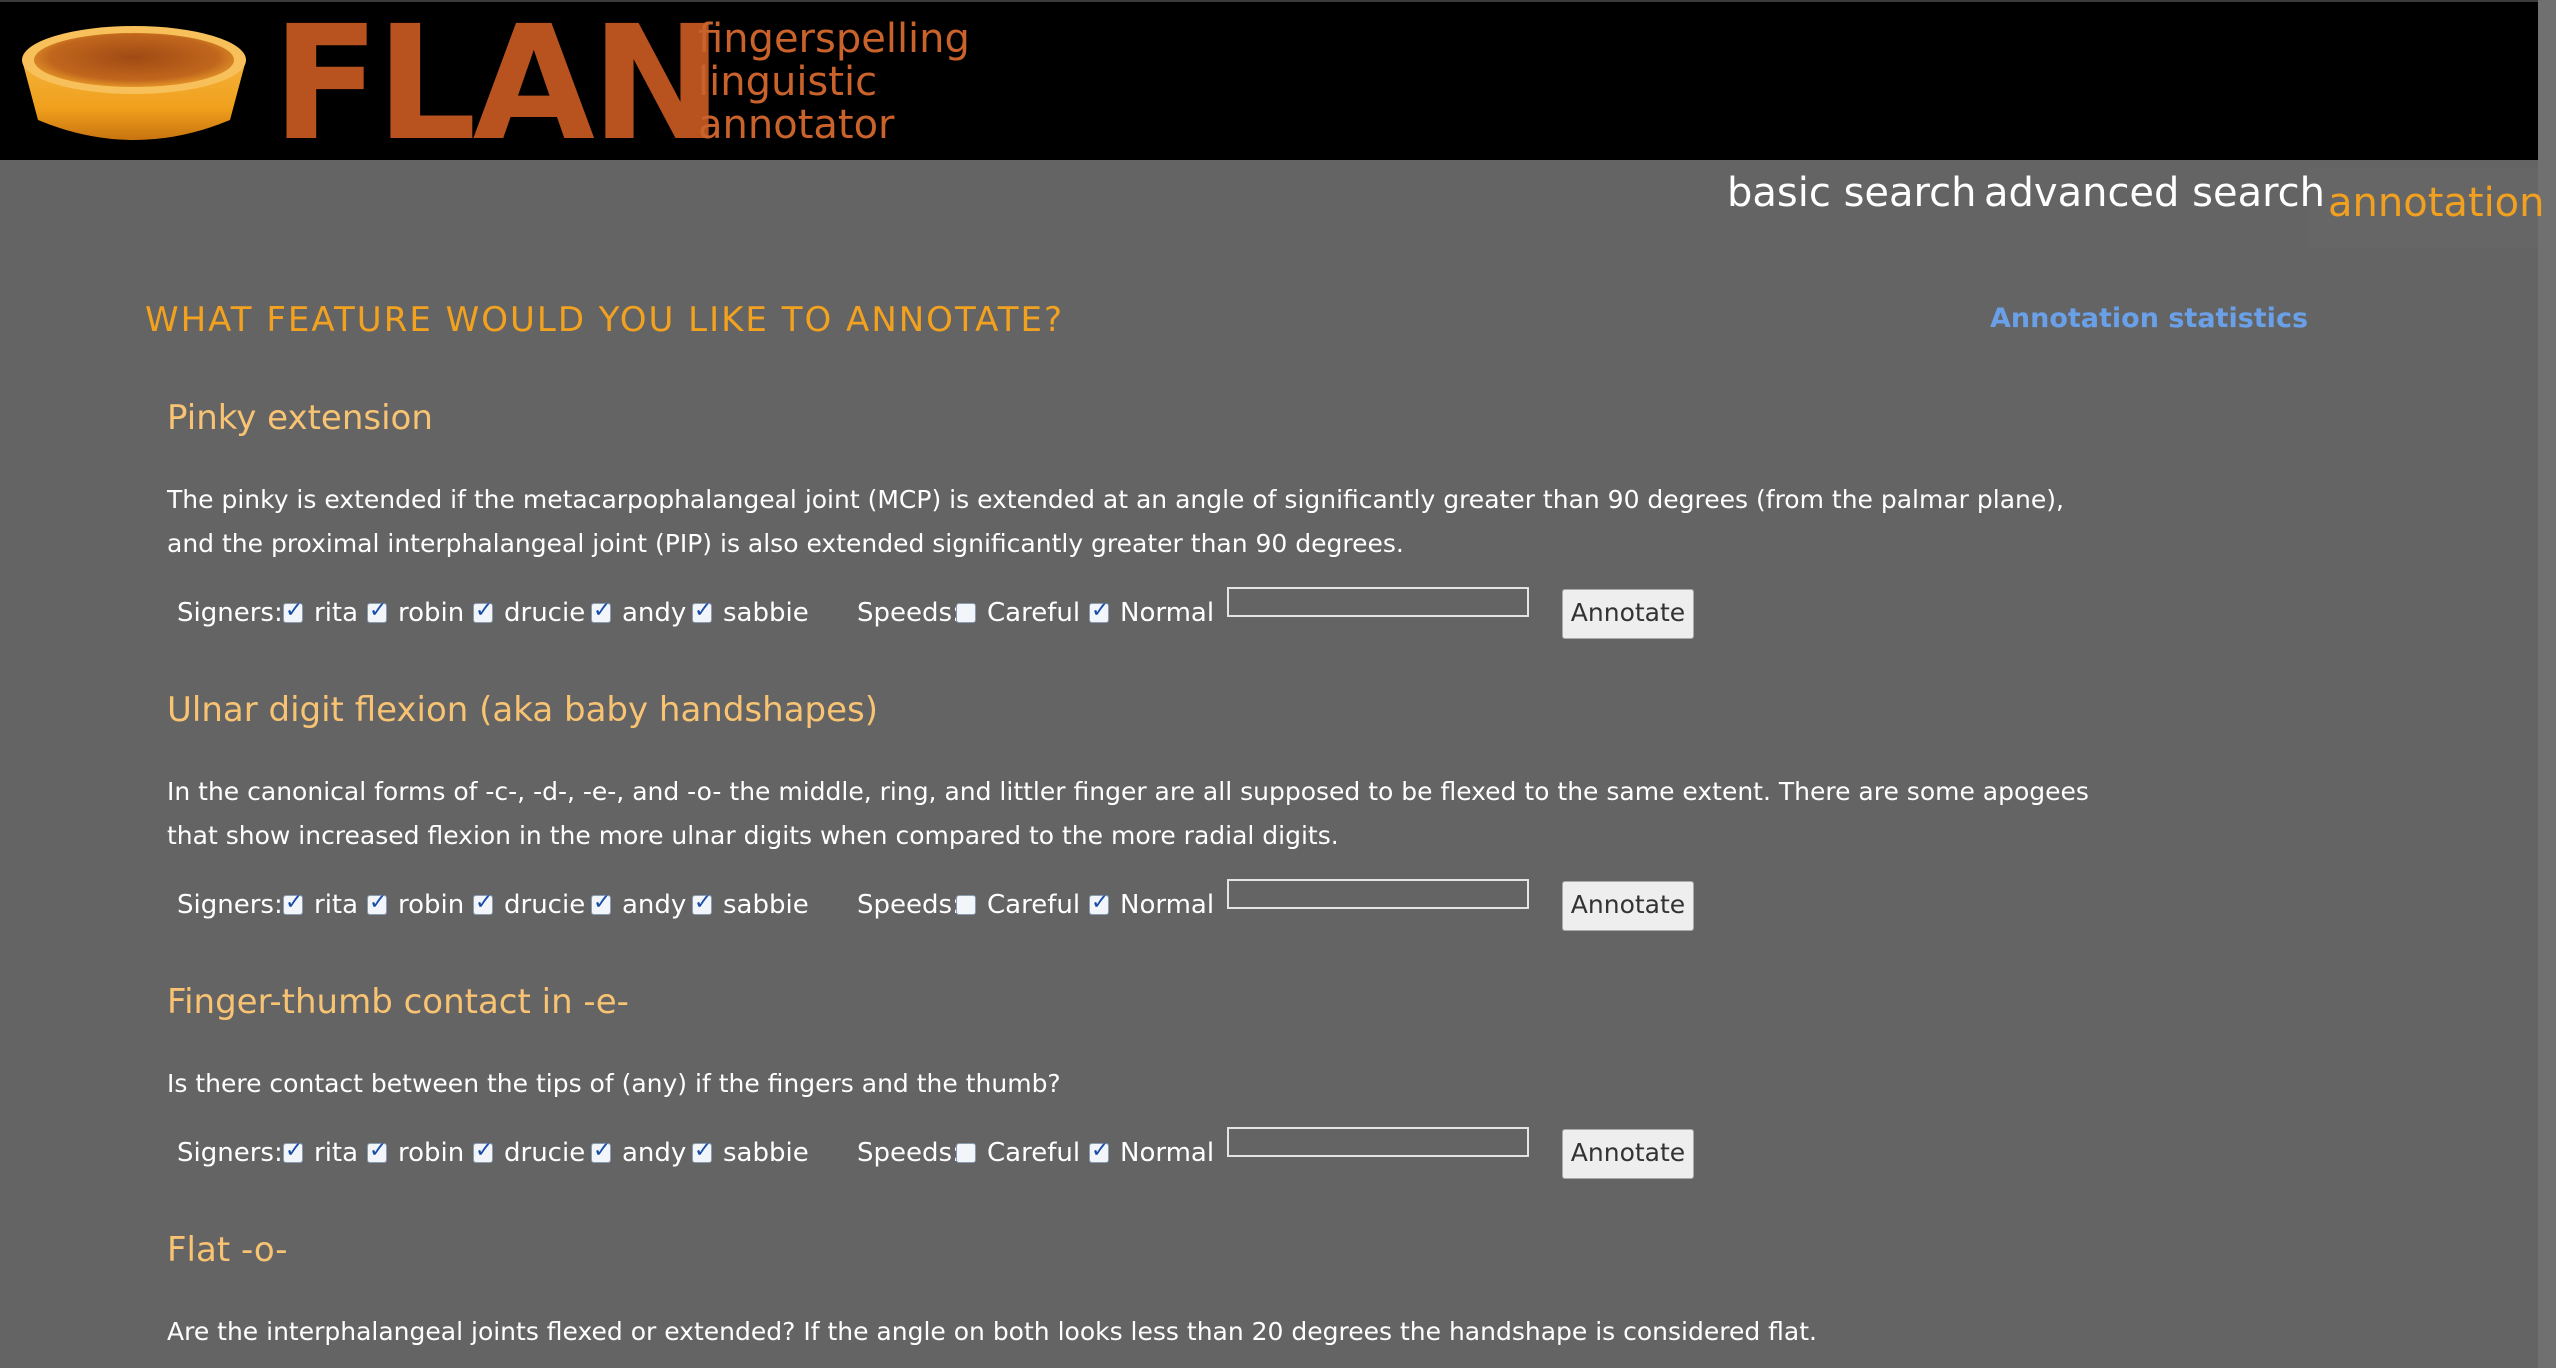 The height and width of the screenshot is (1368, 2556). What do you see at coordinates (300, 418) in the screenshot?
I see `feature-title-pinky-extension: Pinky extension` at bounding box center [300, 418].